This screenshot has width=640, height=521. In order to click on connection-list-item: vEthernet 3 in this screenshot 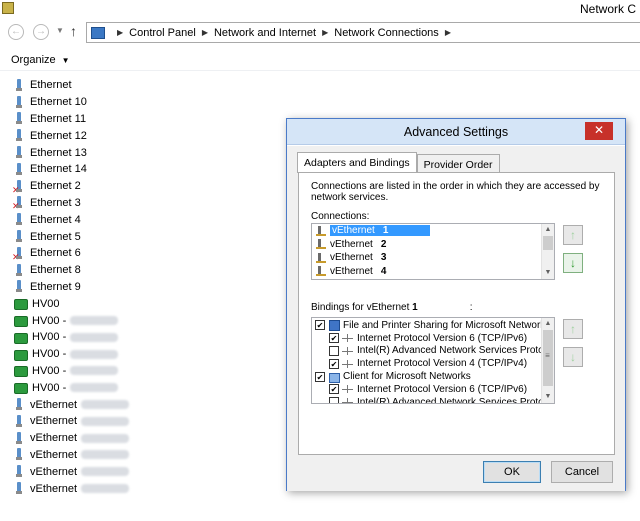, I will do `click(433, 258)`.